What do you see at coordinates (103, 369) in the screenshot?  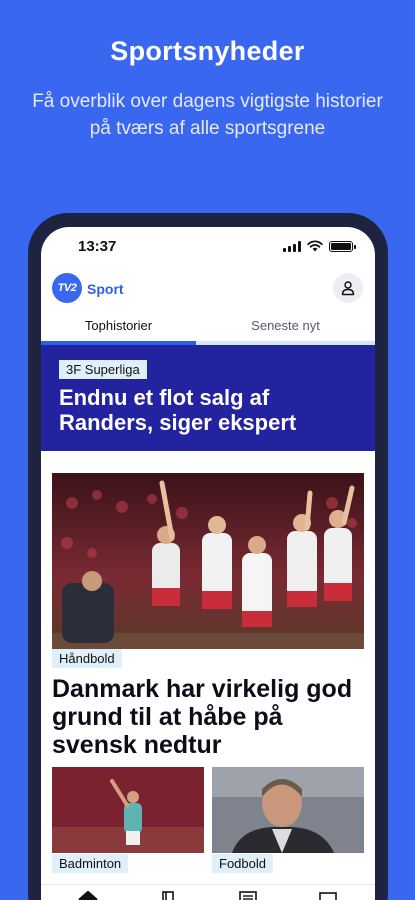 I see `hero-category-tag: 3F Superliga` at bounding box center [103, 369].